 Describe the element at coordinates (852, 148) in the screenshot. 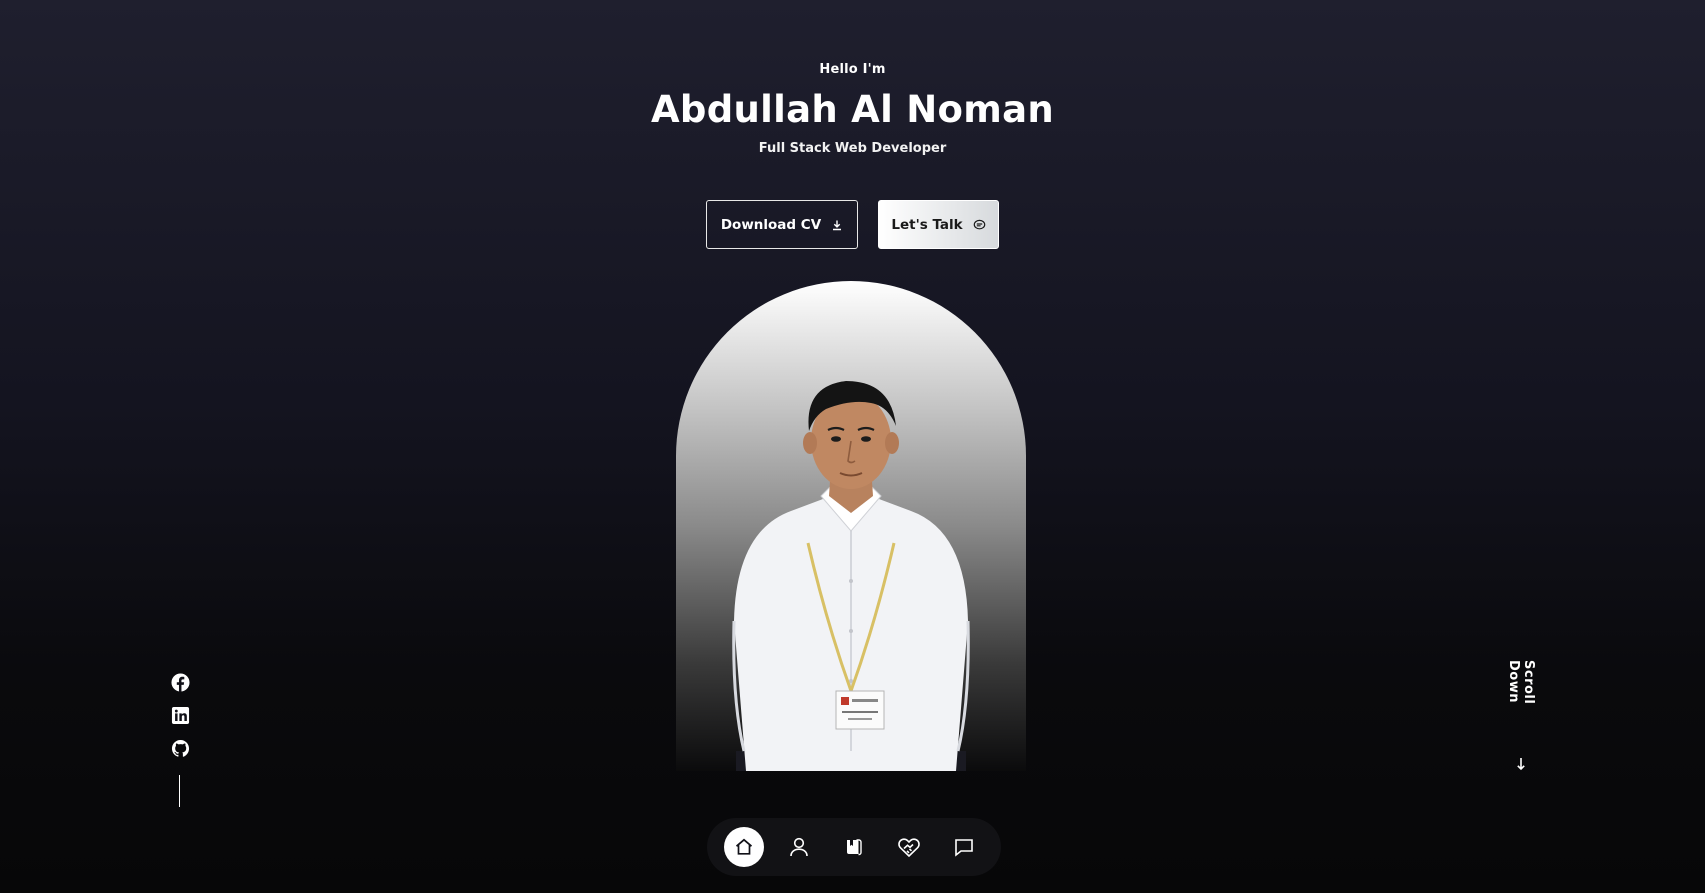

I see `hero-role: Full Stack Web Developer` at that location.